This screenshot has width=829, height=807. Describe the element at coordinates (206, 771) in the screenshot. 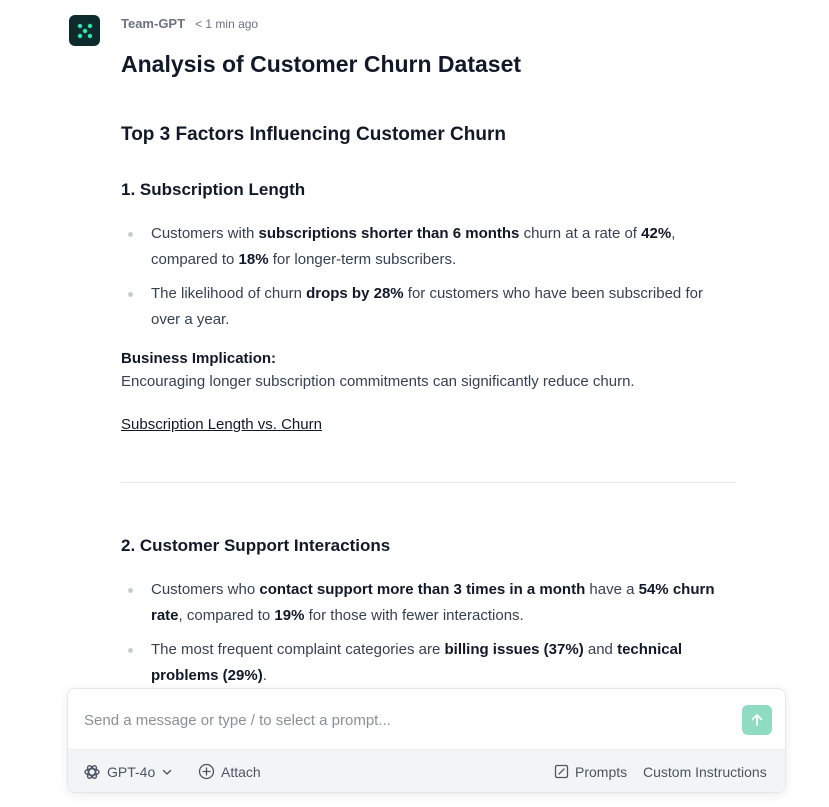

I see `plus-circle-icon` at that location.